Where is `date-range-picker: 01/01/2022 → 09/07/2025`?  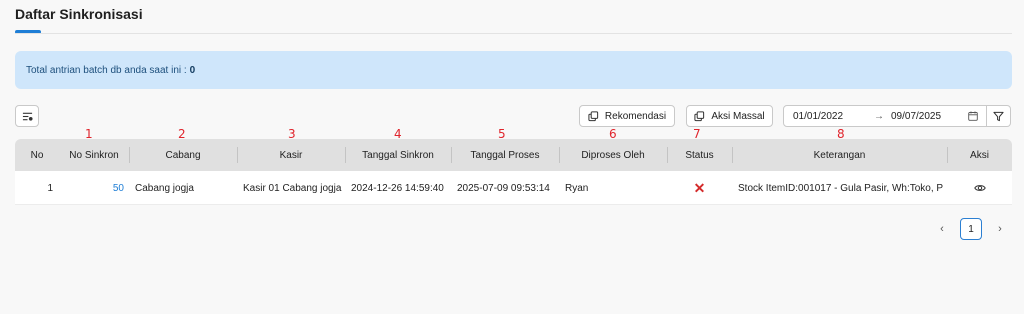
date-range-picker: 01/01/2022 → 09/07/2025 is located at coordinates (885, 116).